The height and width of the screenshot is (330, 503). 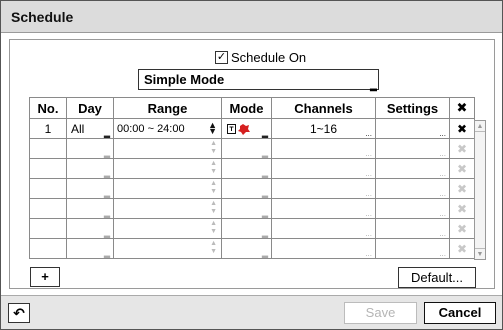 I want to click on back-button: ↶, so click(x=19, y=313).